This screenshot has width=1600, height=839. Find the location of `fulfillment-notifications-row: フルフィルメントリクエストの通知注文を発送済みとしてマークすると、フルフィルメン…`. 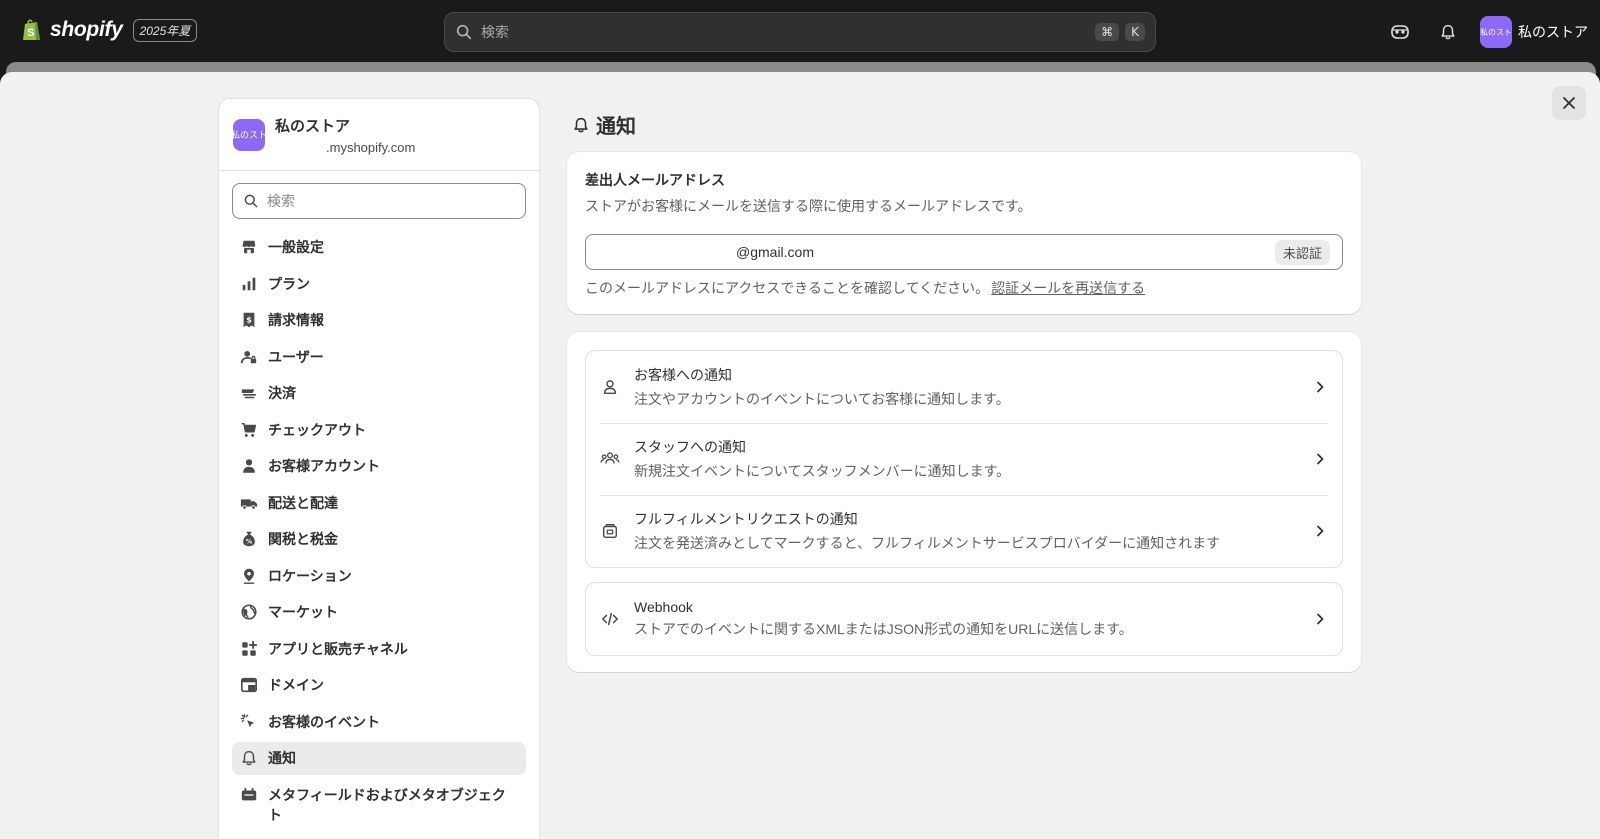

fulfillment-notifications-row: フルフィルメントリクエストの通知注文を発送済みとしてマークすると、フルフィルメン… is located at coordinates (964, 531).